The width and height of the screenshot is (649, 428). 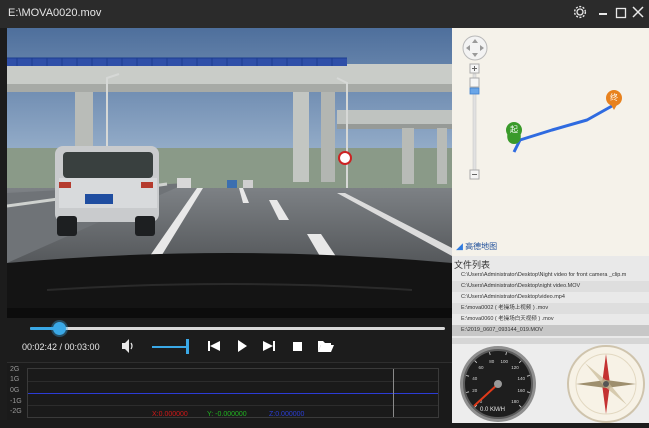 I want to click on speed-tick-label: 140, so click(x=521, y=378).